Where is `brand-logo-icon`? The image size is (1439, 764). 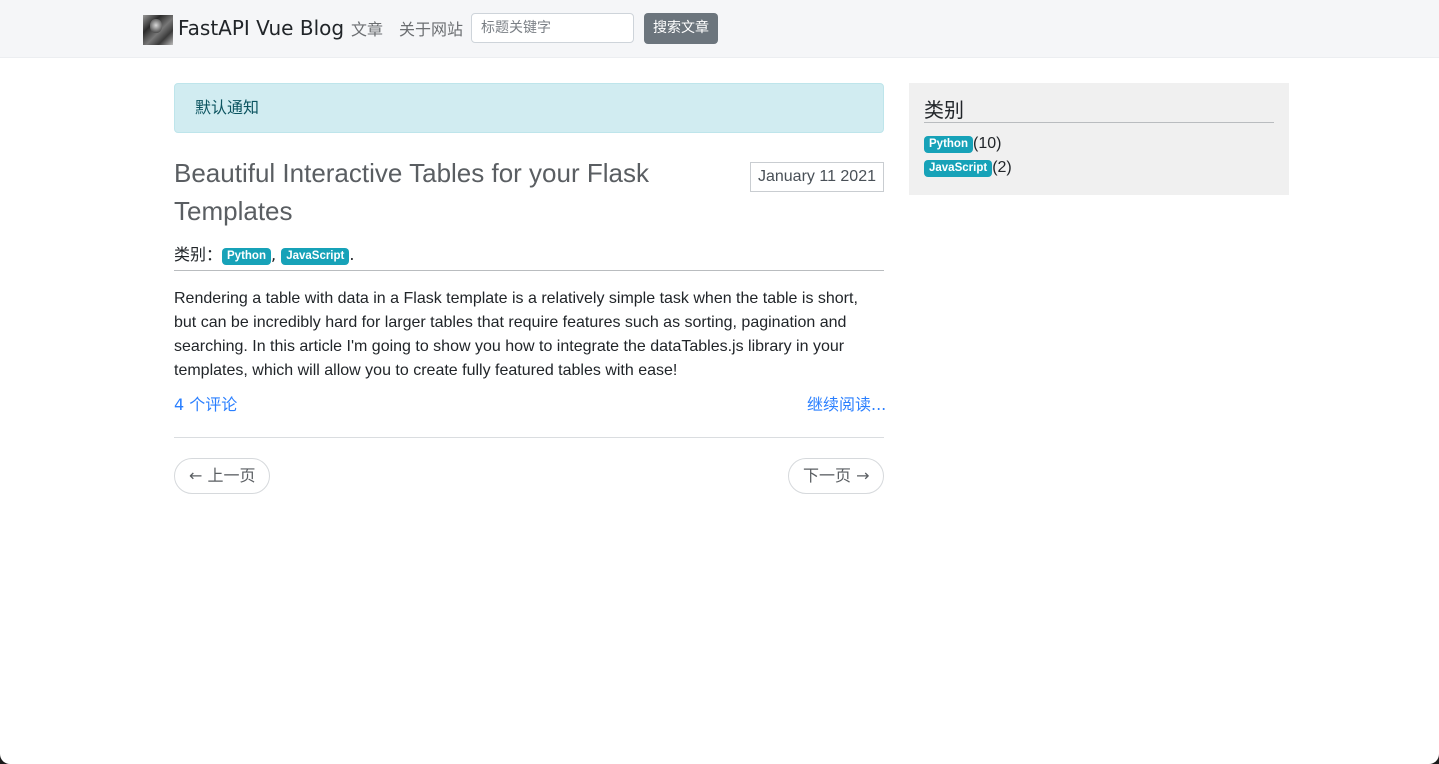
brand-logo-icon is located at coordinates (158, 30).